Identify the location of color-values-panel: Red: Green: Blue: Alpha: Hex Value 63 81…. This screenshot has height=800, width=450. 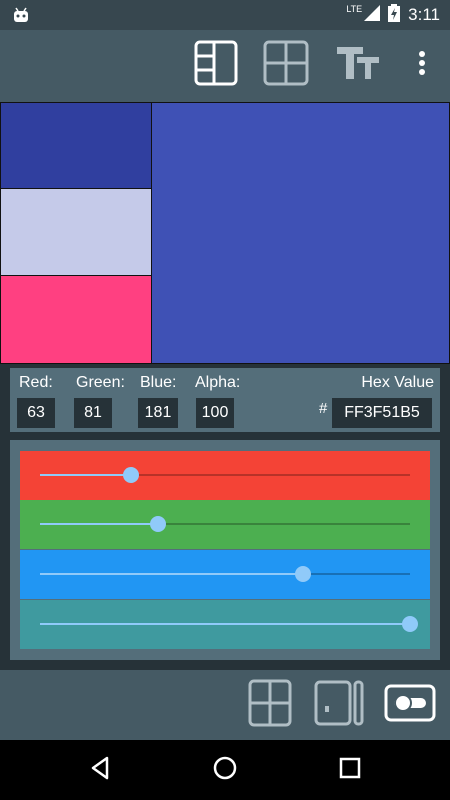
(225, 400).